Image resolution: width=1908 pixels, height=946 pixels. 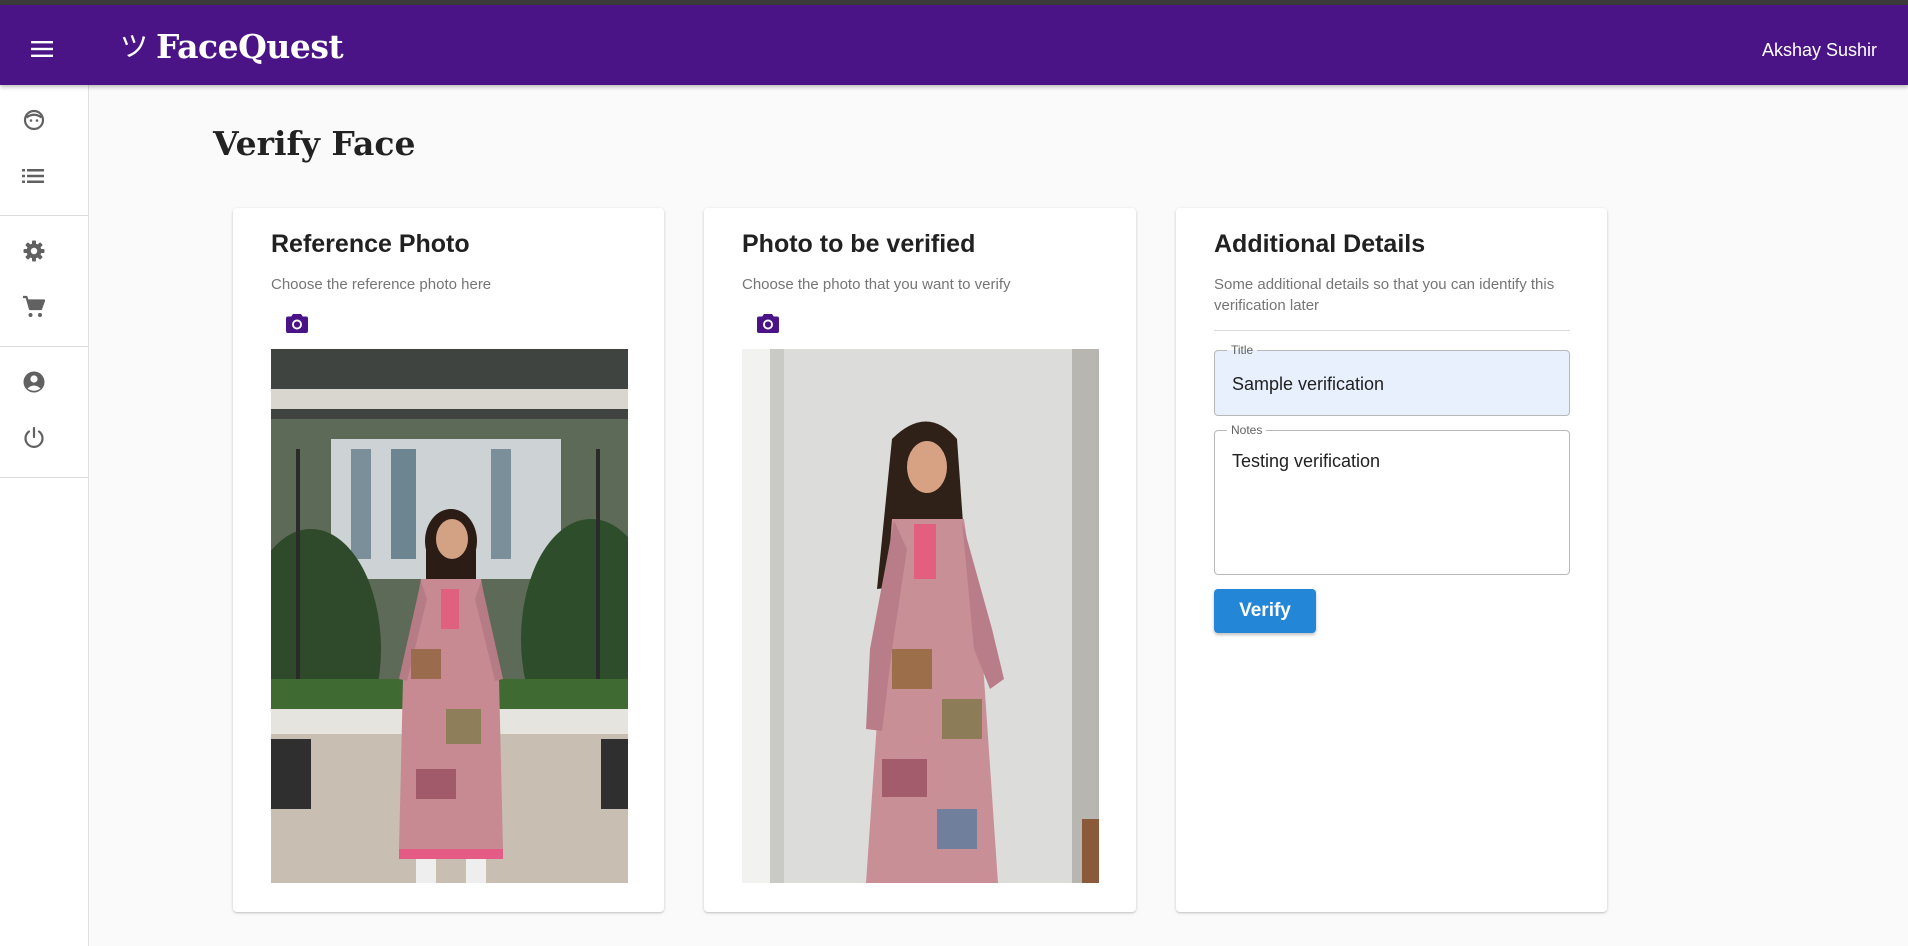 I want to click on brand-name: FaceQuest, so click(x=250, y=46).